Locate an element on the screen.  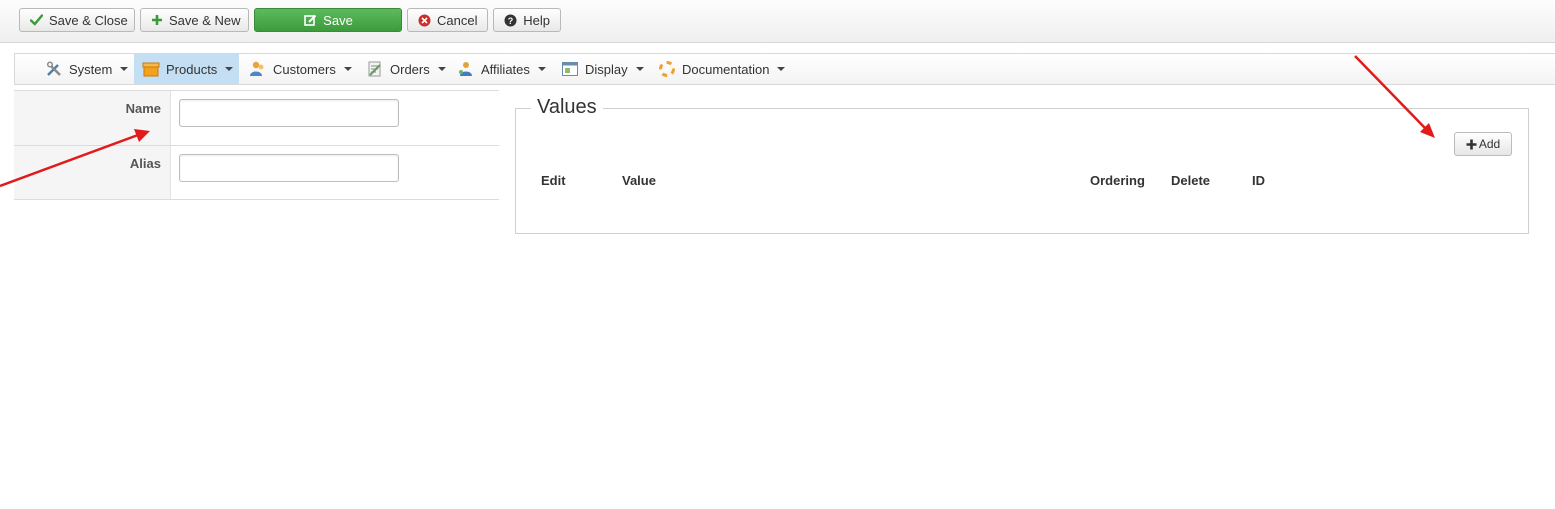
menu-item-products: Products is located at coordinates (186, 69).